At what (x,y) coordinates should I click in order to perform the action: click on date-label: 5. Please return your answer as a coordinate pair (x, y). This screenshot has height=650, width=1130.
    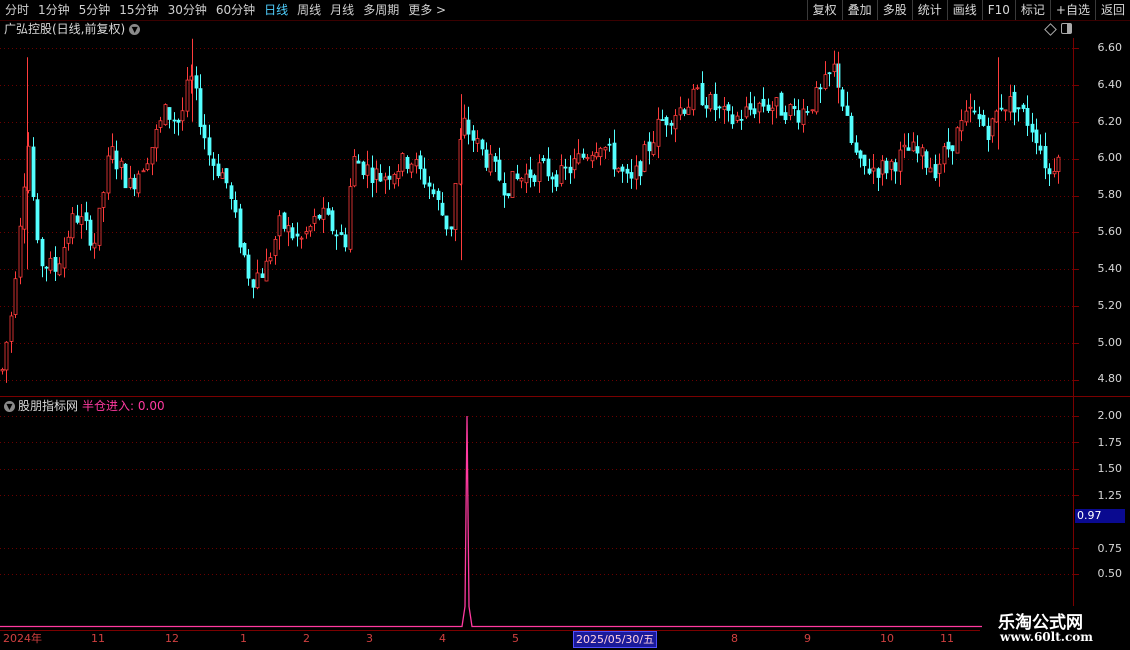
    Looking at the image, I should click on (515, 638).